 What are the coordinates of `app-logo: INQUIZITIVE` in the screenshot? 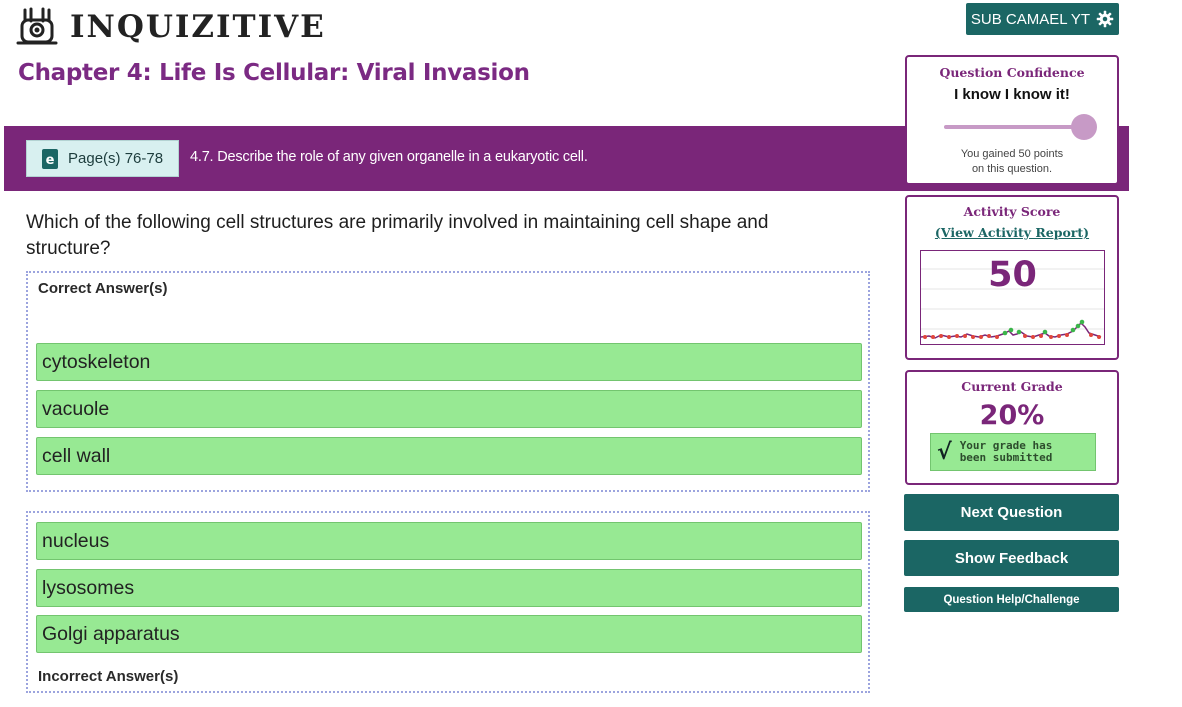 It's located at (171, 27).